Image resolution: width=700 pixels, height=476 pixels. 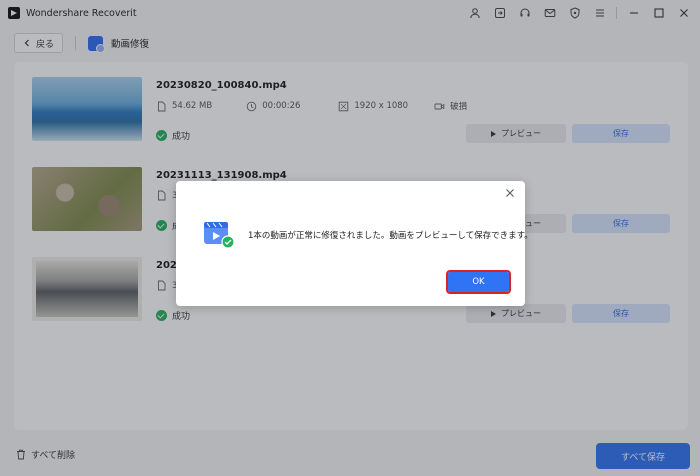 I want to click on ok-button-label: OK, so click(x=478, y=282).